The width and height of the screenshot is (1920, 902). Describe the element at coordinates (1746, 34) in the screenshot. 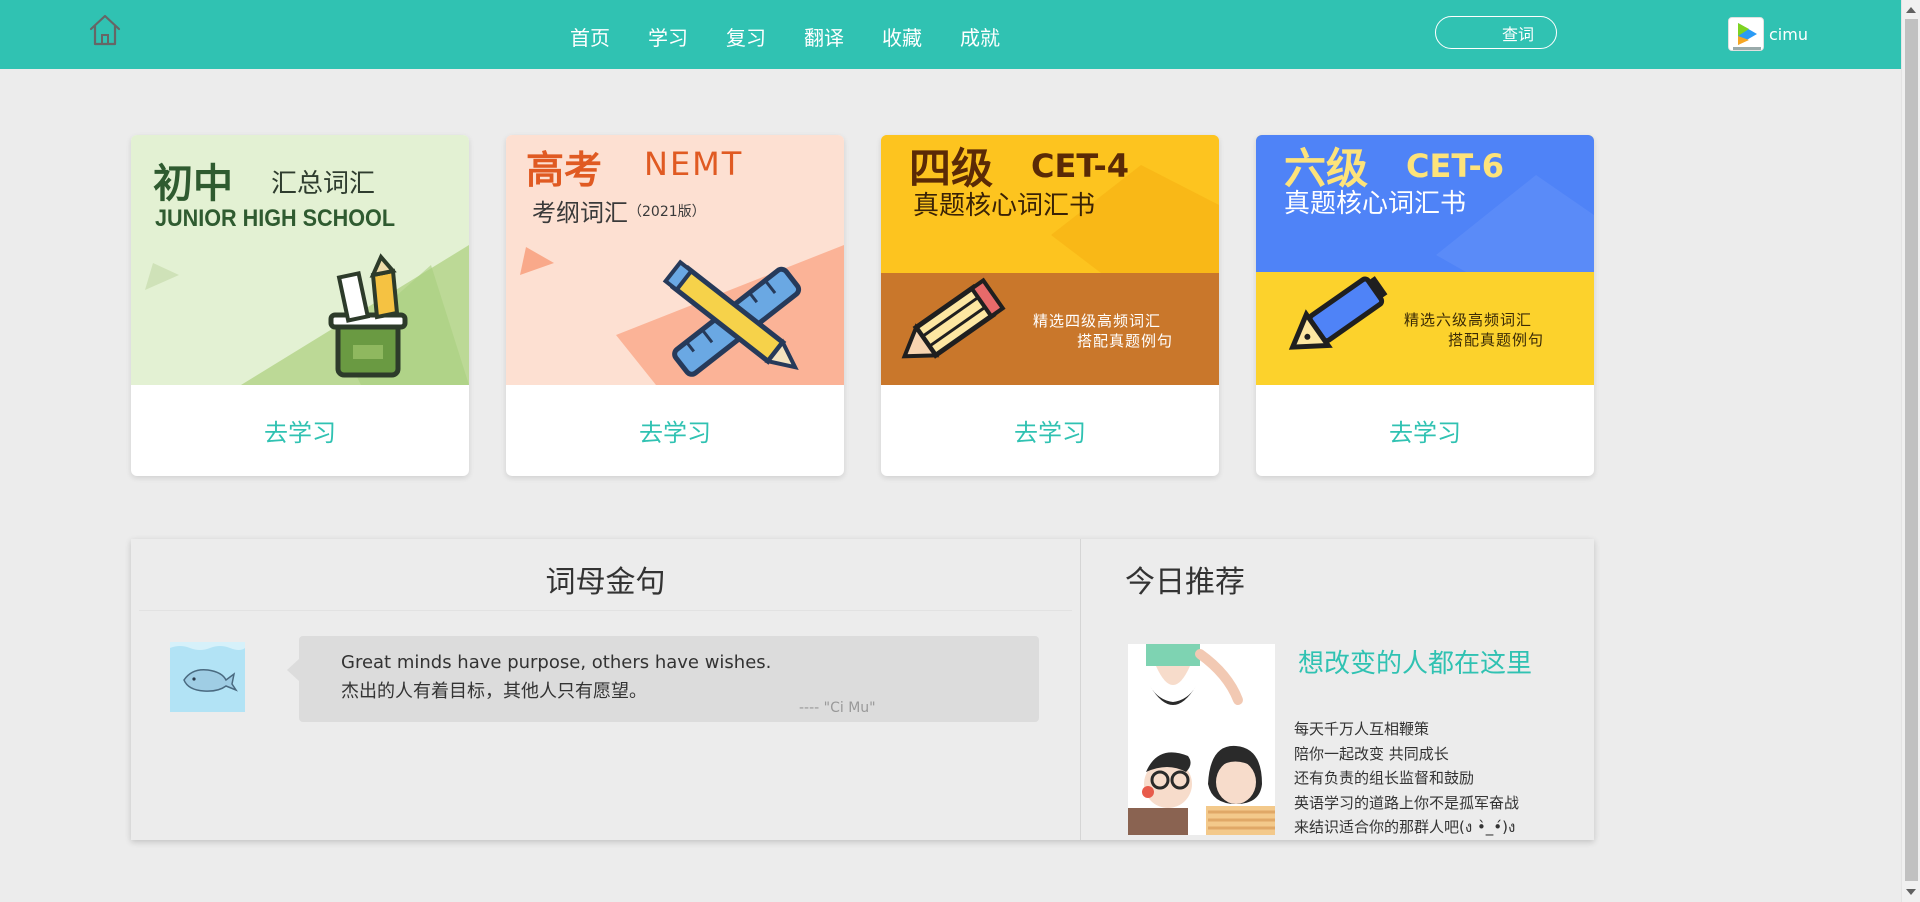

I see `avatar` at that location.